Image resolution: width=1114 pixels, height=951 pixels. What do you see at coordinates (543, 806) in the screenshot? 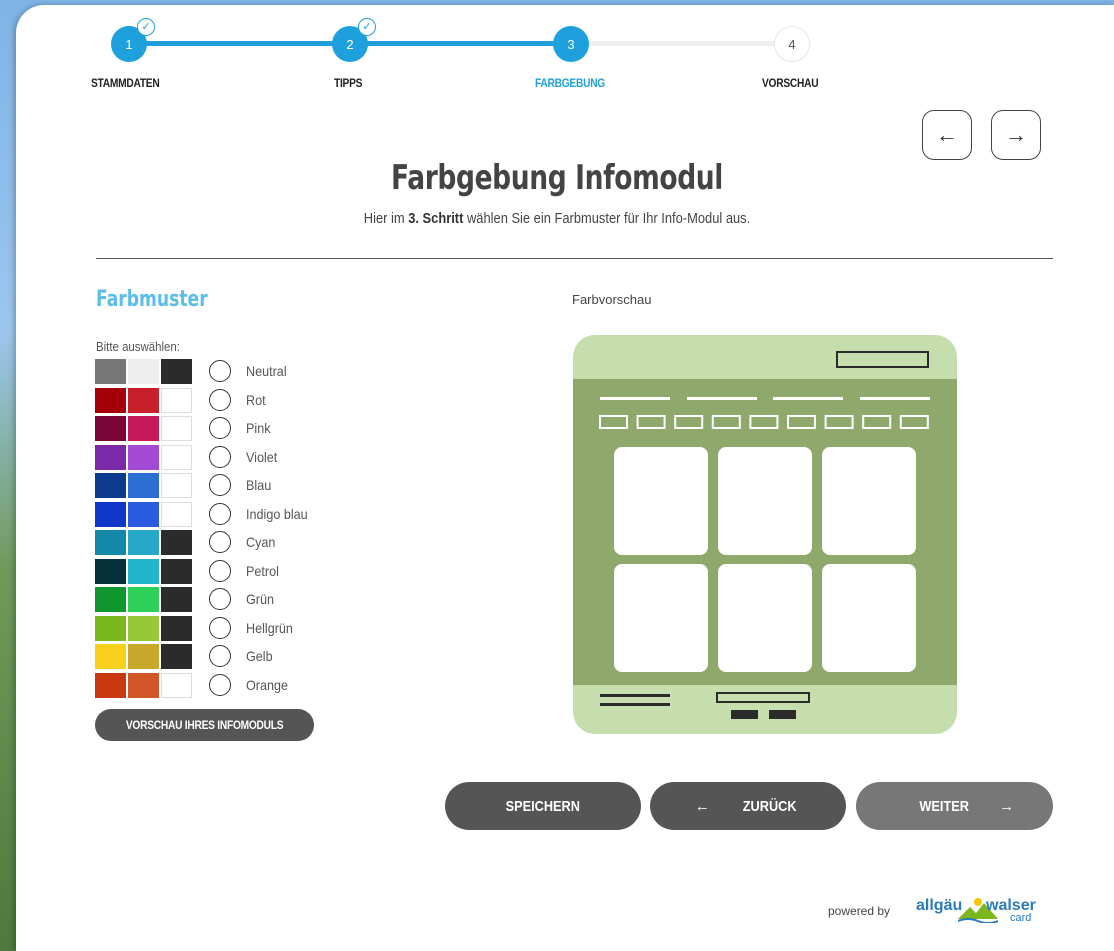
I see `save-button: SPEICHERN` at bounding box center [543, 806].